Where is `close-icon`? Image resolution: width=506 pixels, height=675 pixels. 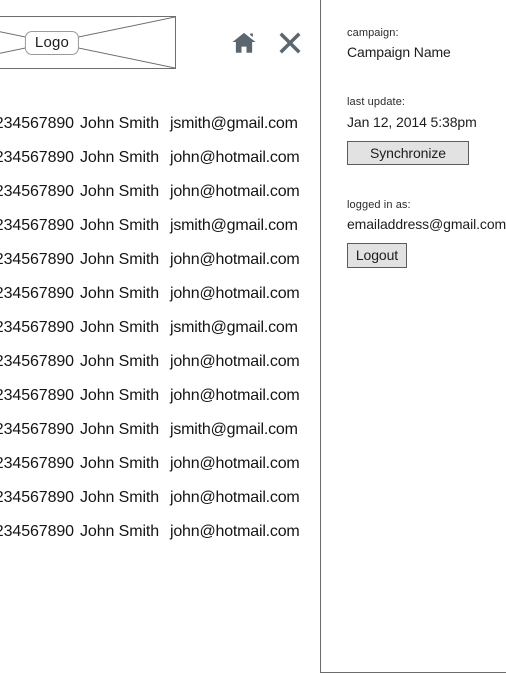 close-icon is located at coordinates (290, 43).